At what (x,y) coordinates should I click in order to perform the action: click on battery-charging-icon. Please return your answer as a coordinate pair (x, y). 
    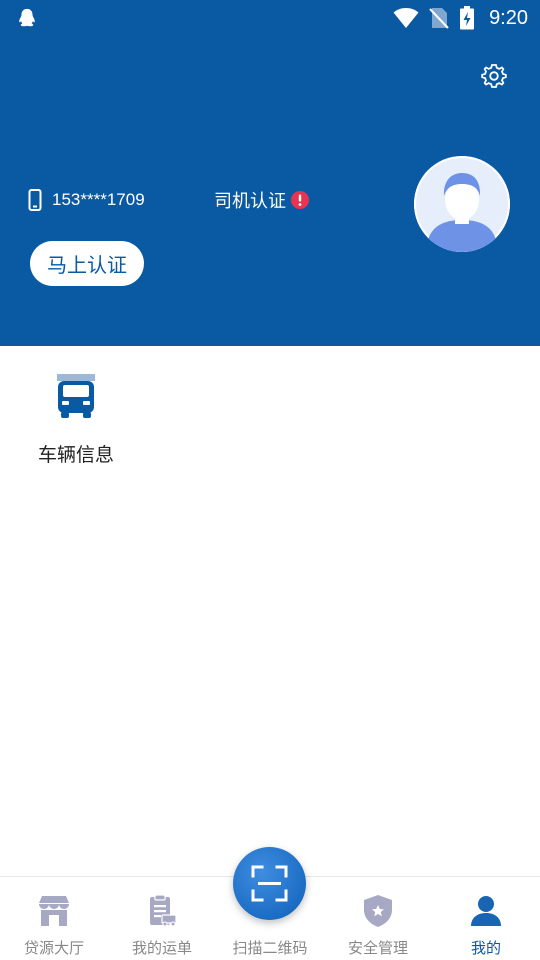
    Looking at the image, I should click on (467, 18).